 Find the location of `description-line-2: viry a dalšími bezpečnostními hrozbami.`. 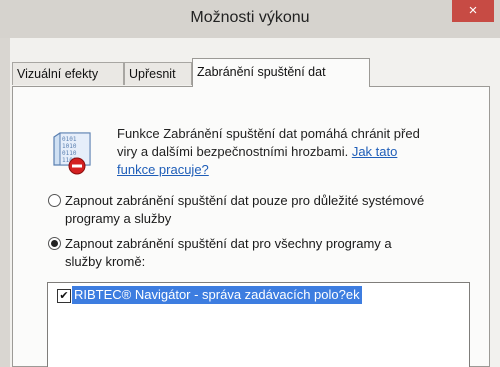

description-line-2: viry a dalšími bezpečnostními hrozbami. is located at coordinates (234, 151).